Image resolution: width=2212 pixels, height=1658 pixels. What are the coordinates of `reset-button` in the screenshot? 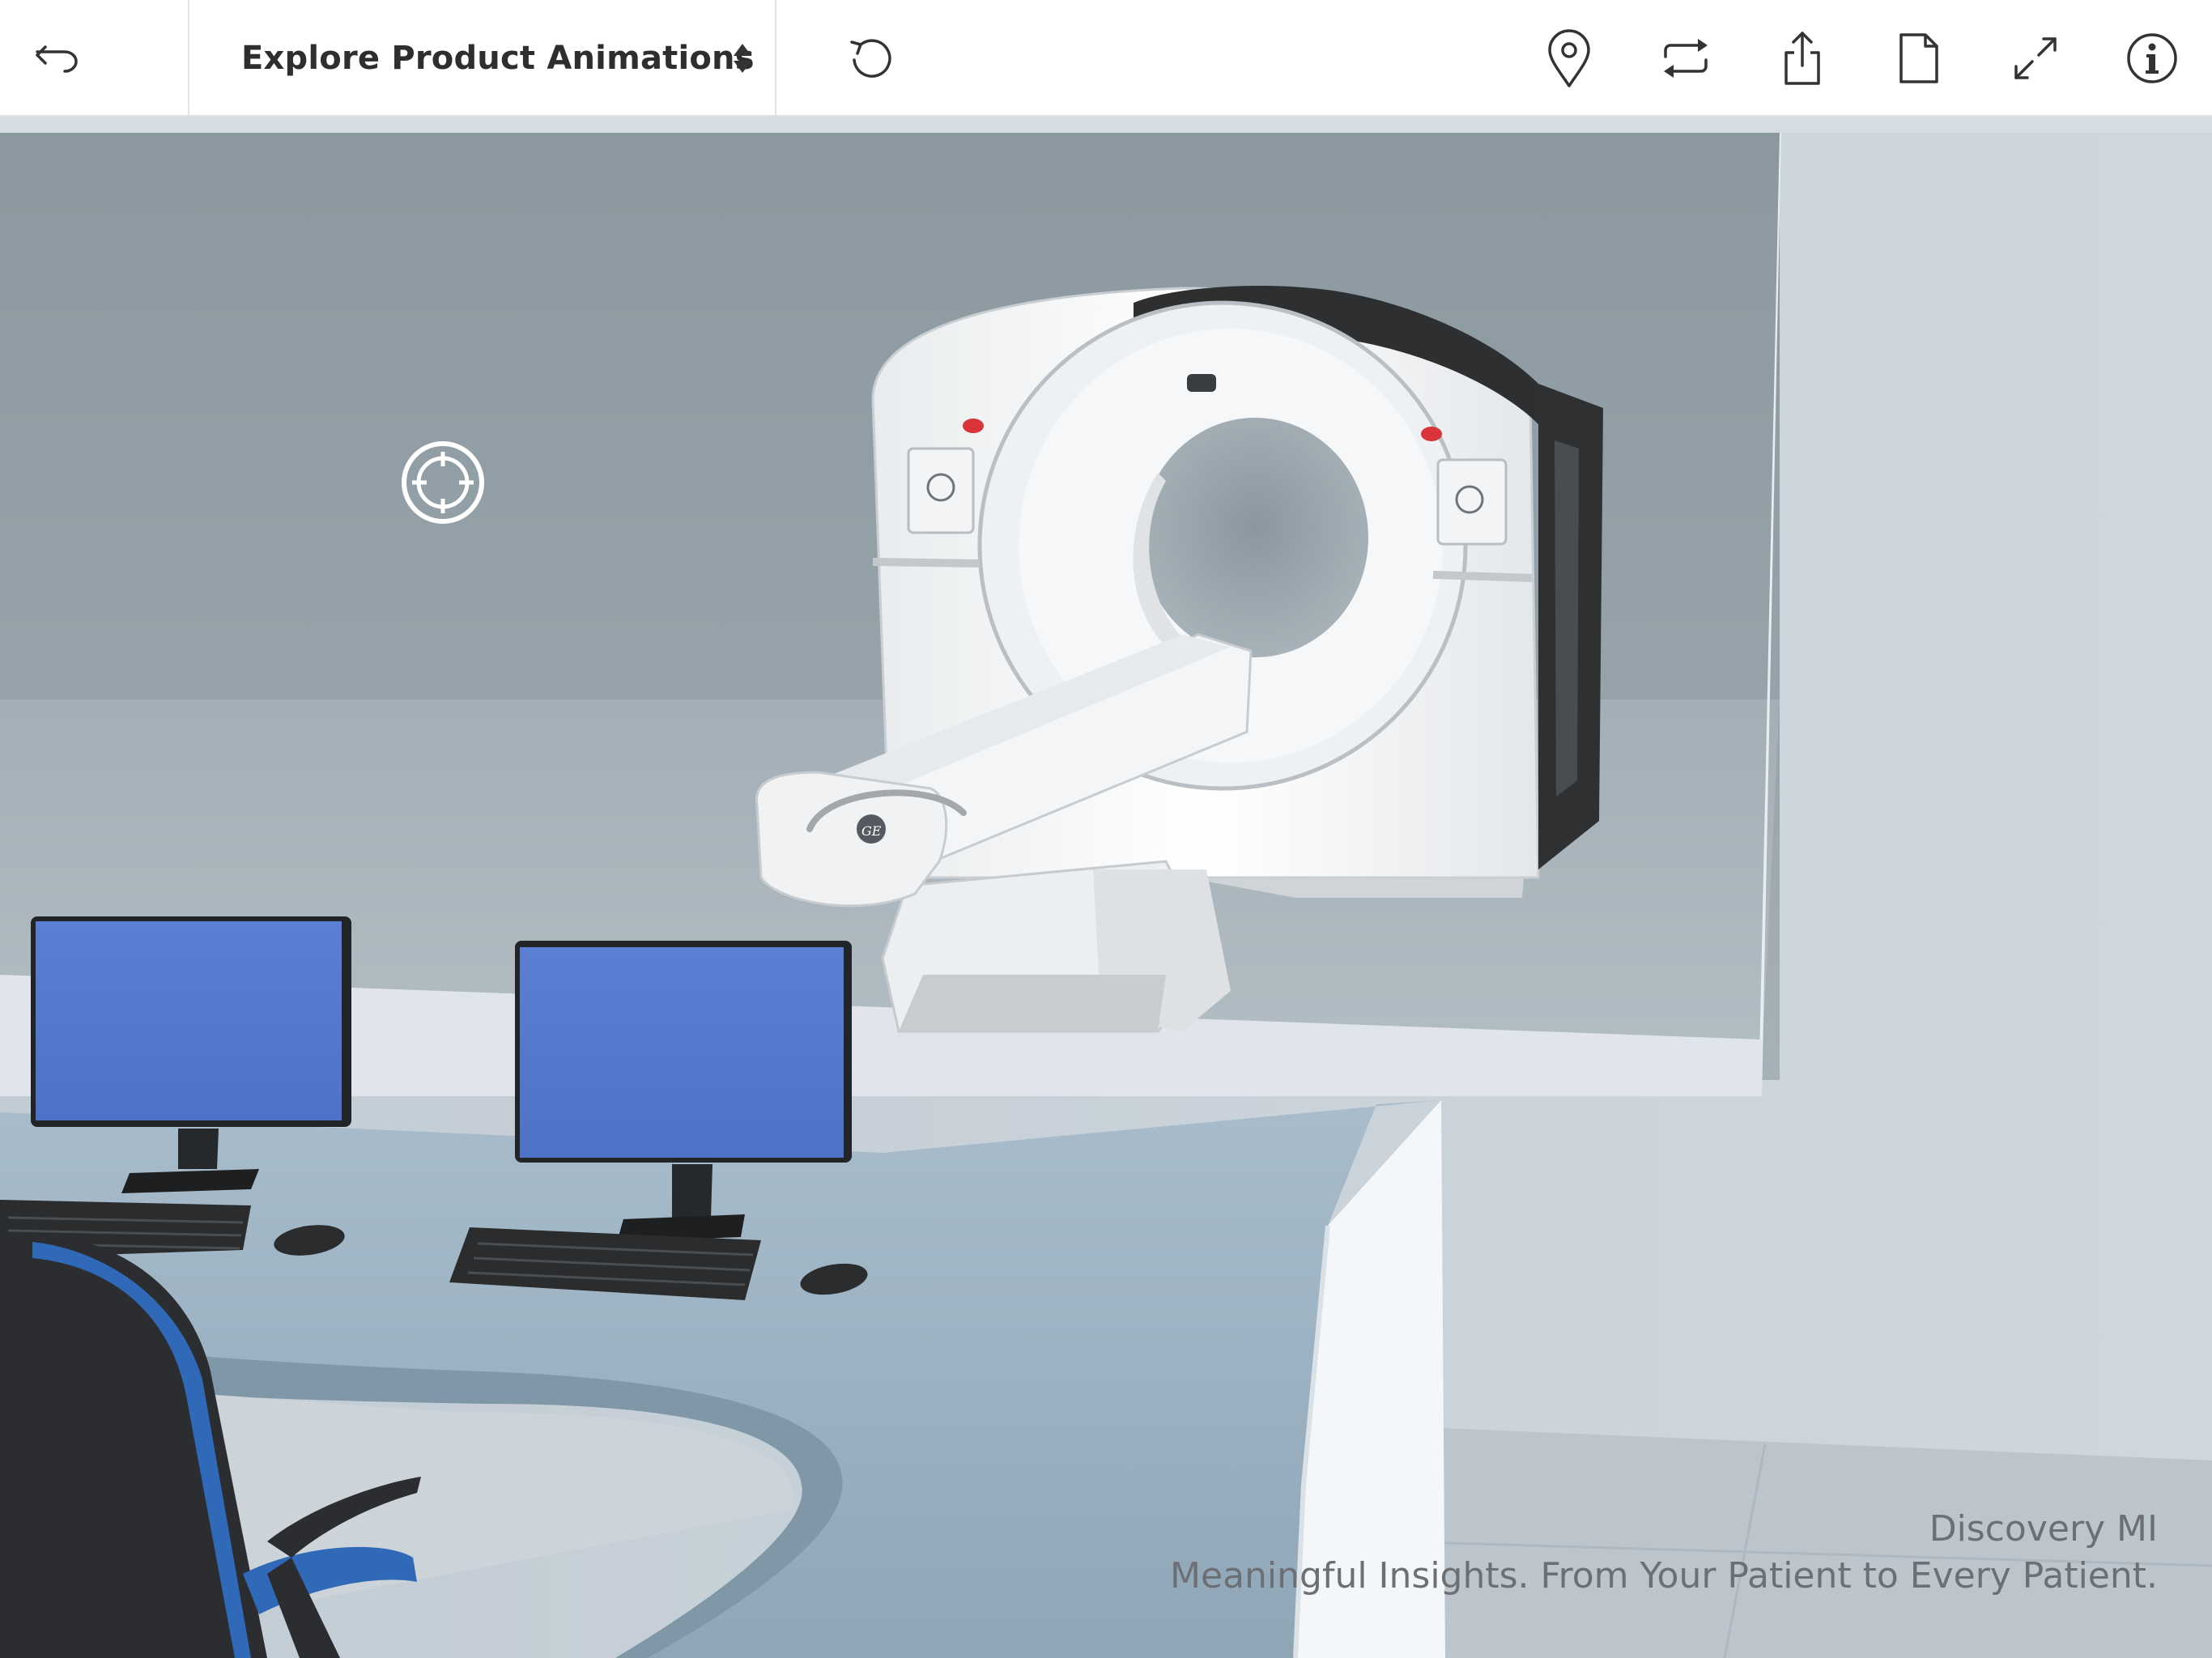 It's located at (871, 58).